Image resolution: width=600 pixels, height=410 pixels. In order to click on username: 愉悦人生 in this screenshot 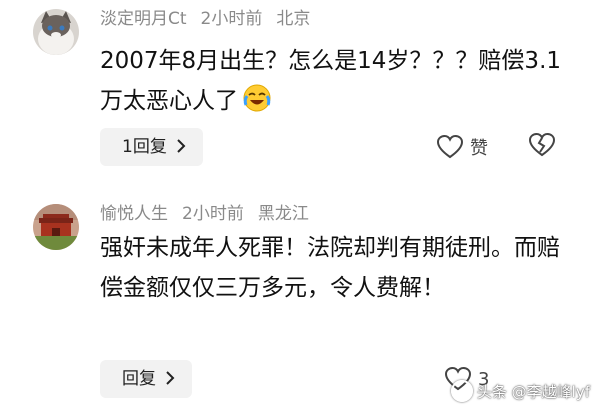, I will do `click(134, 214)`.